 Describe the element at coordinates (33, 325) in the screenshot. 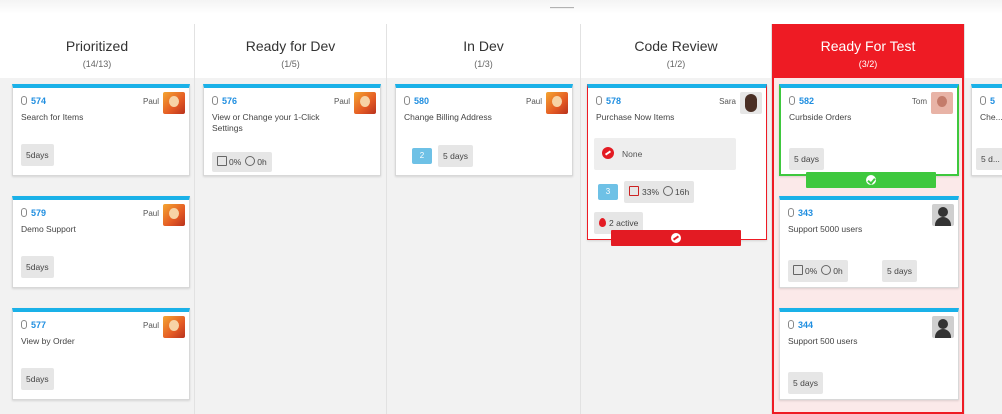

I see `card-id: 577` at that location.